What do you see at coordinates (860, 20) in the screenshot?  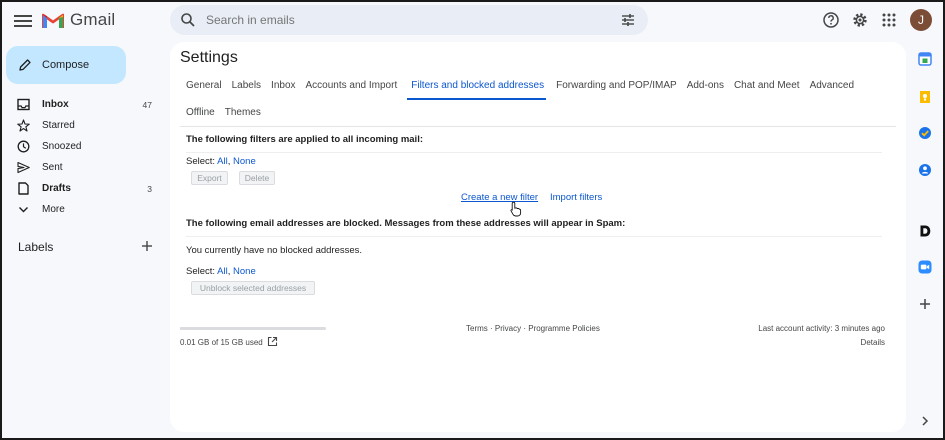 I see `settings-gear-icon` at bounding box center [860, 20].